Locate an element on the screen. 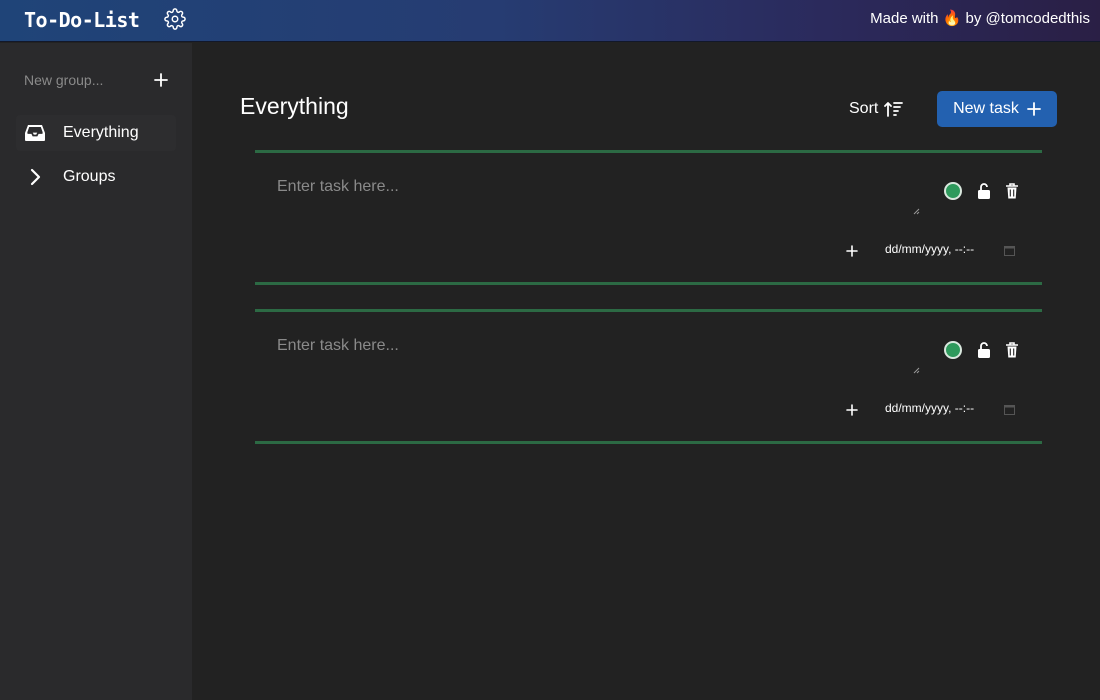 The width and height of the screenshot is (1100, 700). sidebar-item-label: Groups is located at coordinates (89, 176).